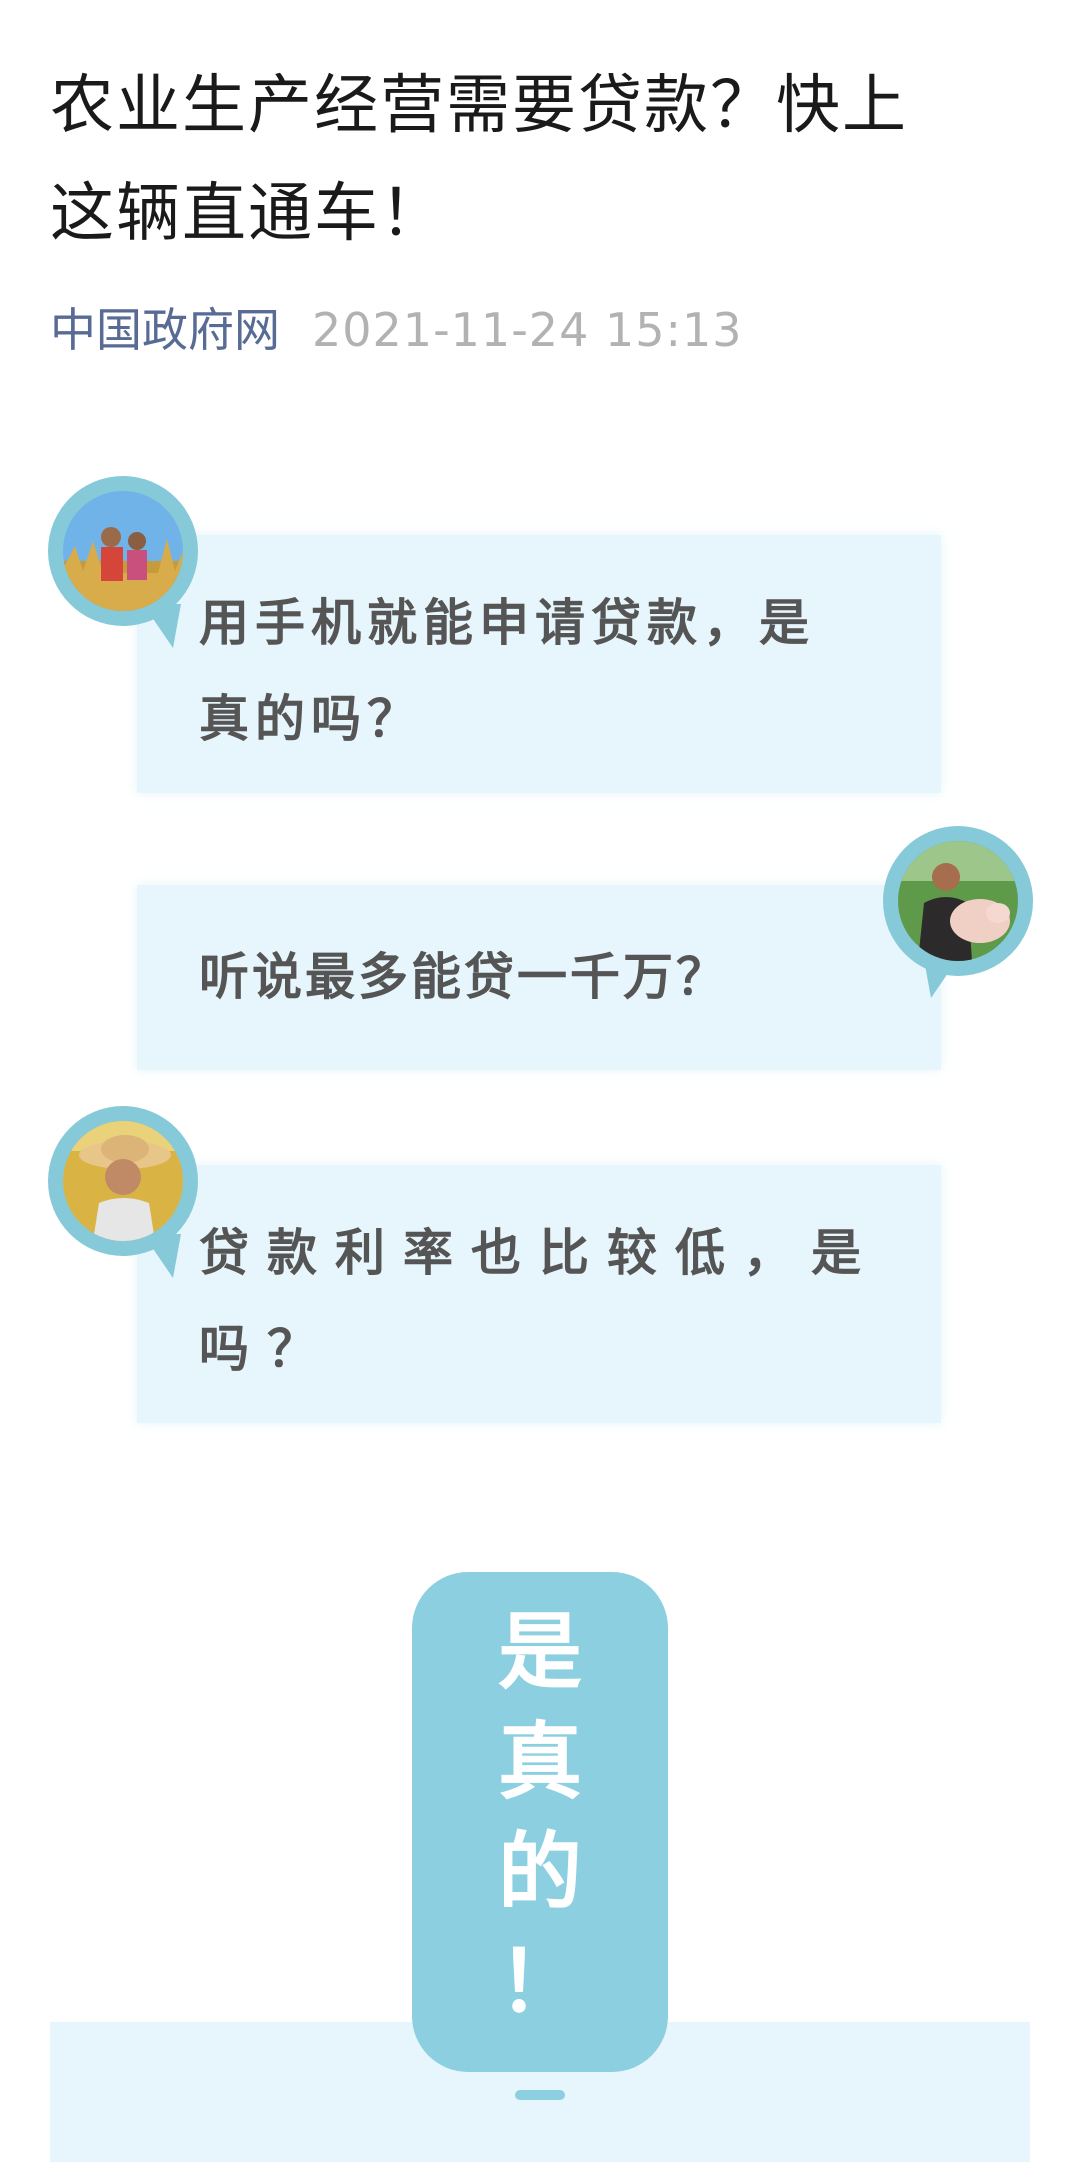 This screenshot has width=1080, height=2162. Describe the element at coordinates (540, 1822) in the screenshot. I see `answer-banner: 是 真 的 ！` at that location.